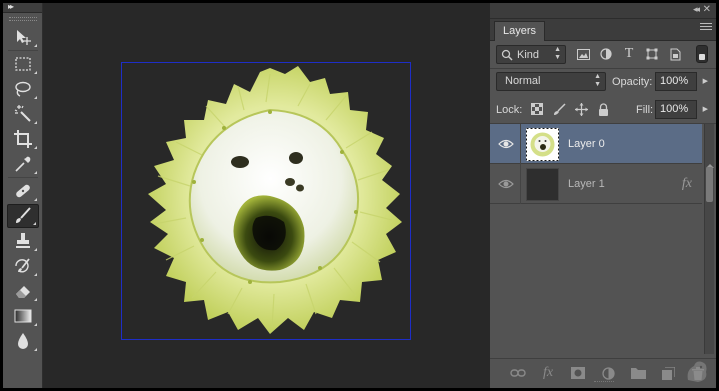 The height and width of the screenshot is (391, 719). Describe the element at coordinates (676, 109) in the screenshot. I see `fill-input: 100%` at that location.